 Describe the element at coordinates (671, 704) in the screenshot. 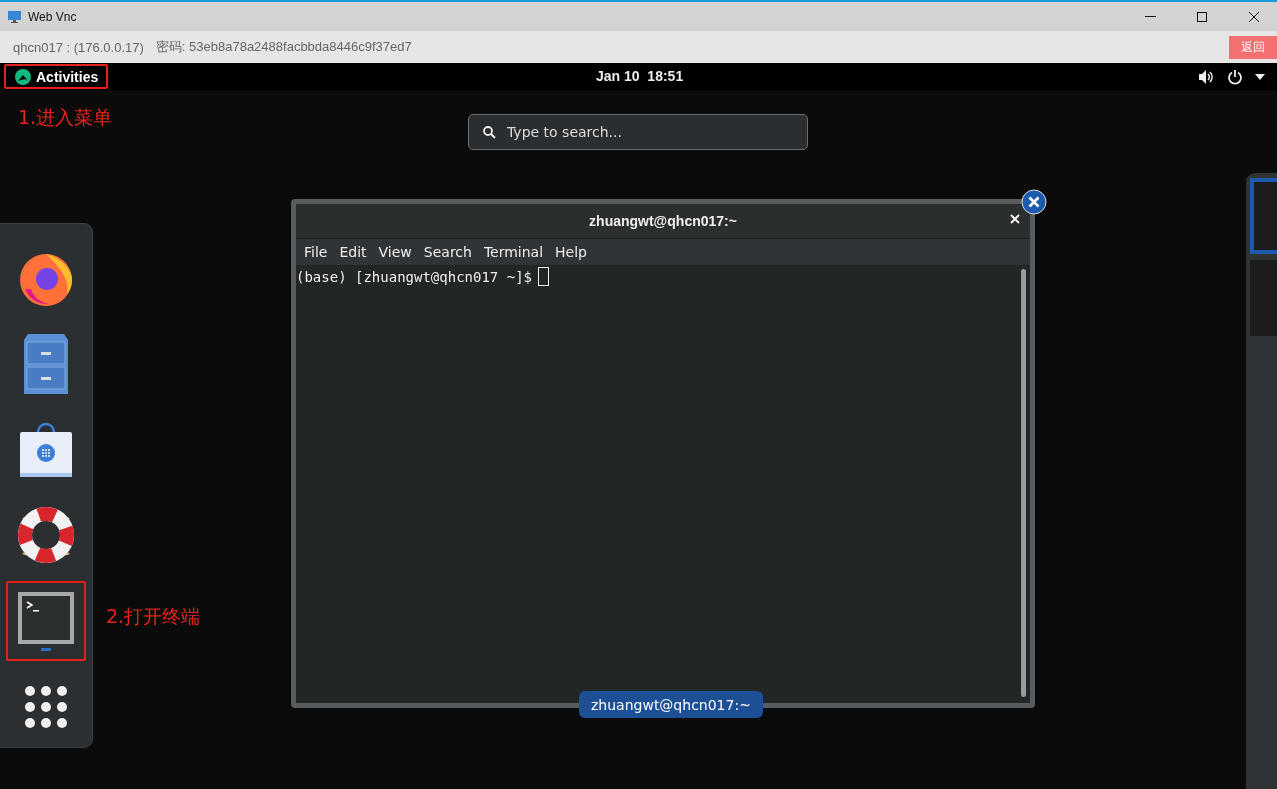

I see `window-caption: zhuangwt@qhcn017:~` at that location.